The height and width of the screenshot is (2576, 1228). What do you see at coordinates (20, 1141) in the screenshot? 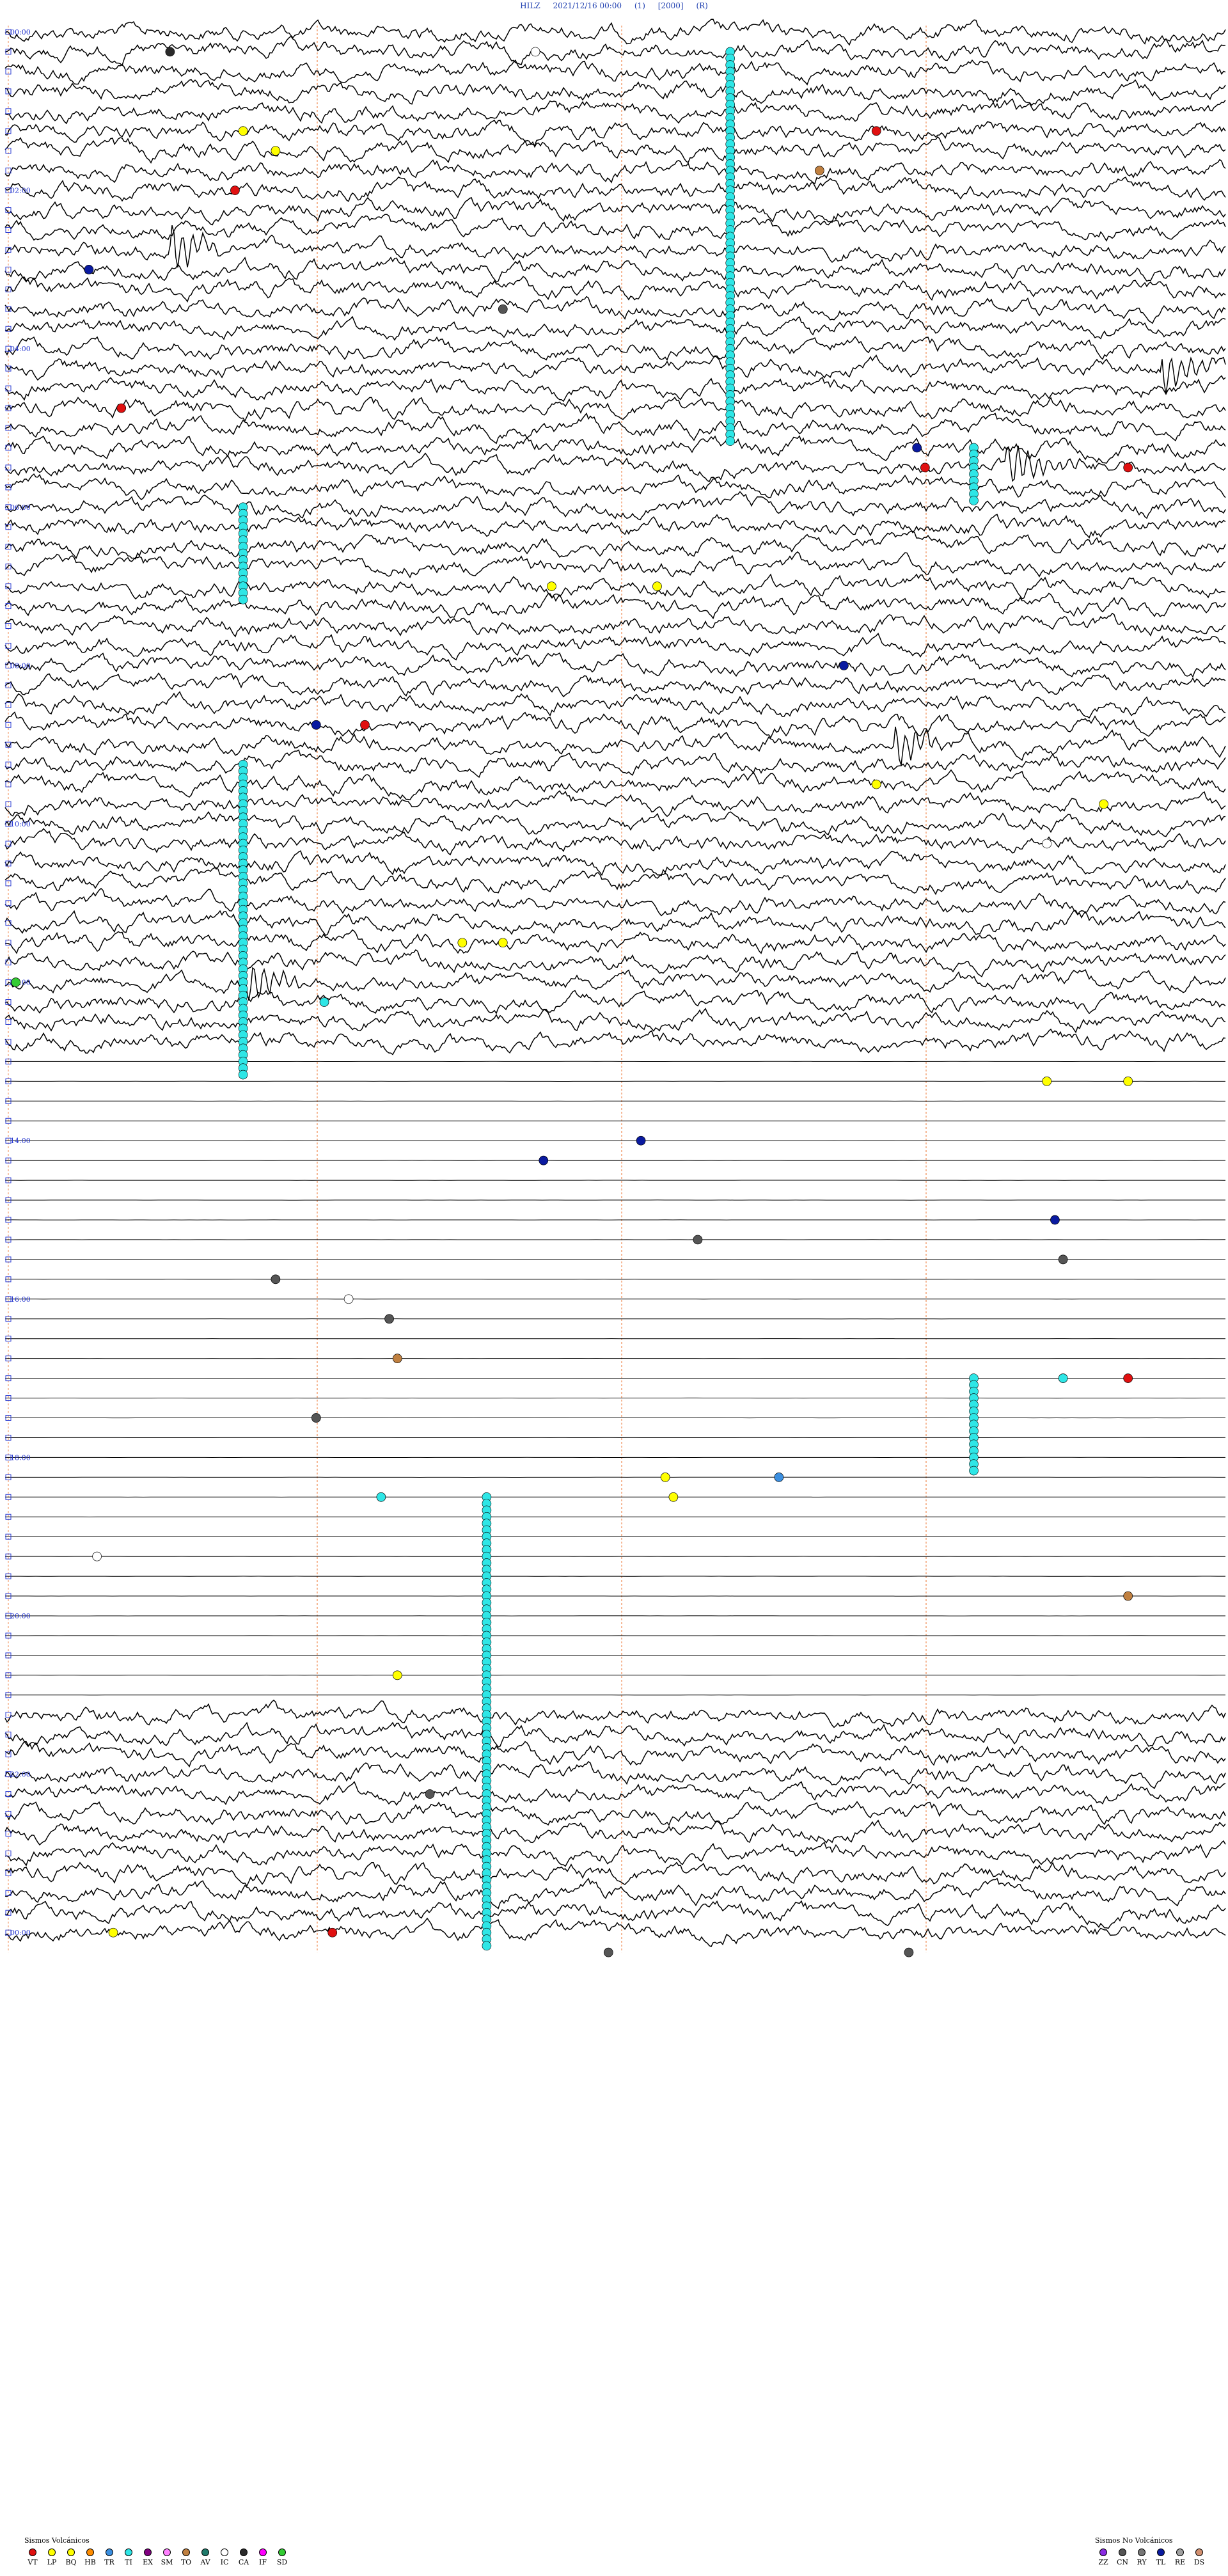
I see `hour-label: 14:00` at bounding box center [20, 1141].